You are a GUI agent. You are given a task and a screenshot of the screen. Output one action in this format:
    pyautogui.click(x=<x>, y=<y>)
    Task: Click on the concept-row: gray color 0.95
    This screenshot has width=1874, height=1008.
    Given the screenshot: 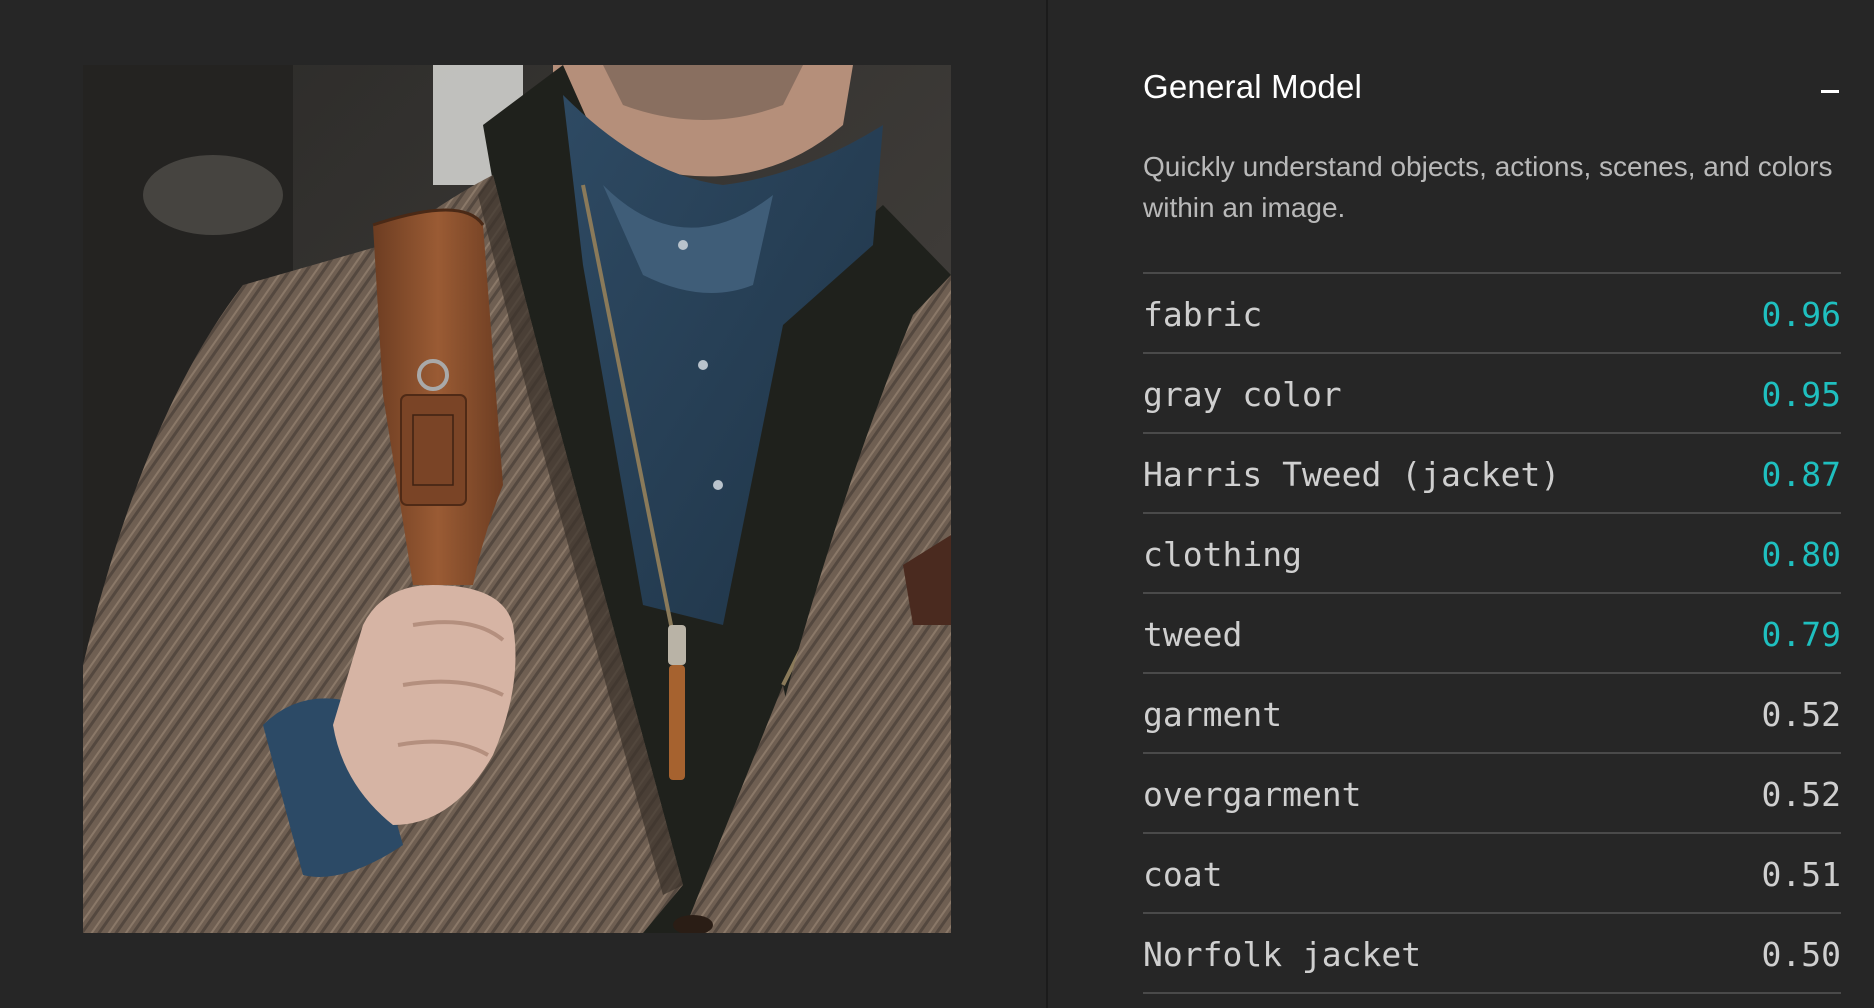 What is the action you would take?
    pyautogui.click(x=1492, y=394)
    